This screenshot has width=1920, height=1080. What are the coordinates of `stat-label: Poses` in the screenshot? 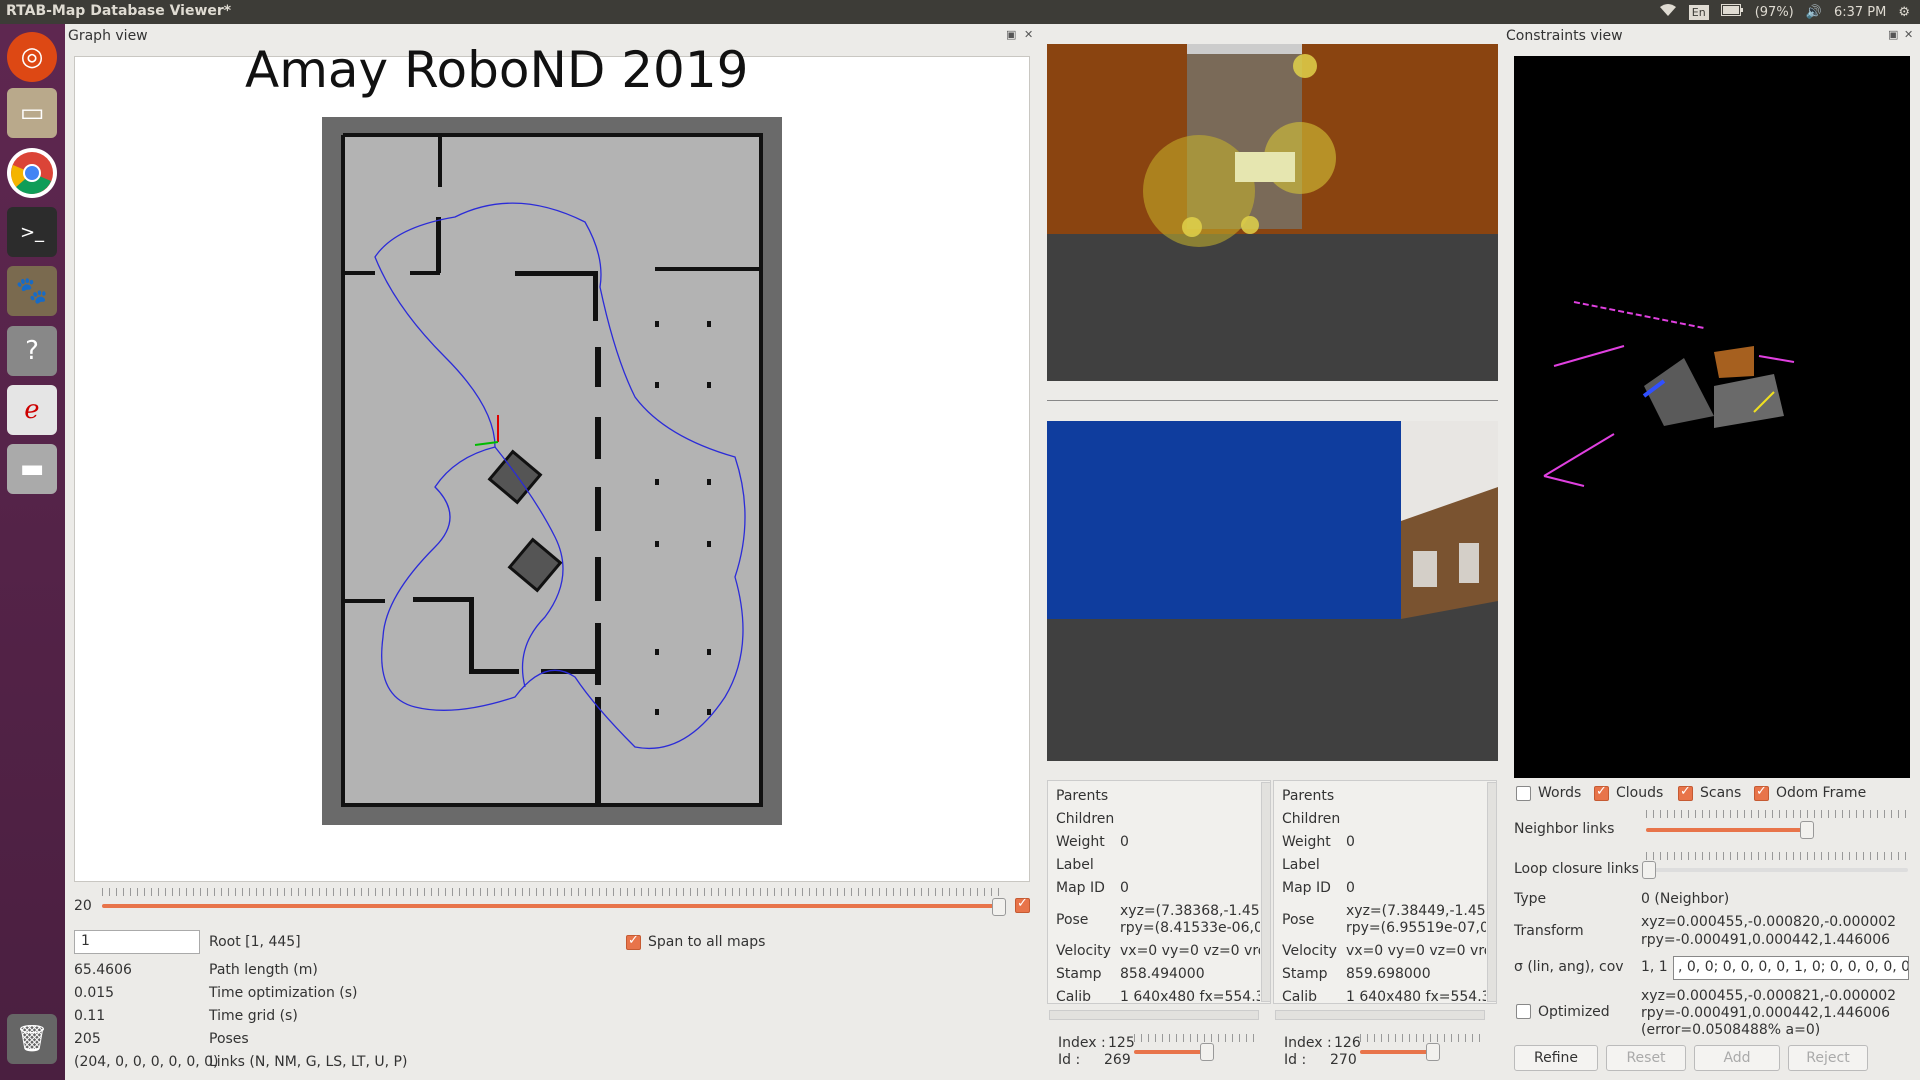 It's located at (229, 1039).